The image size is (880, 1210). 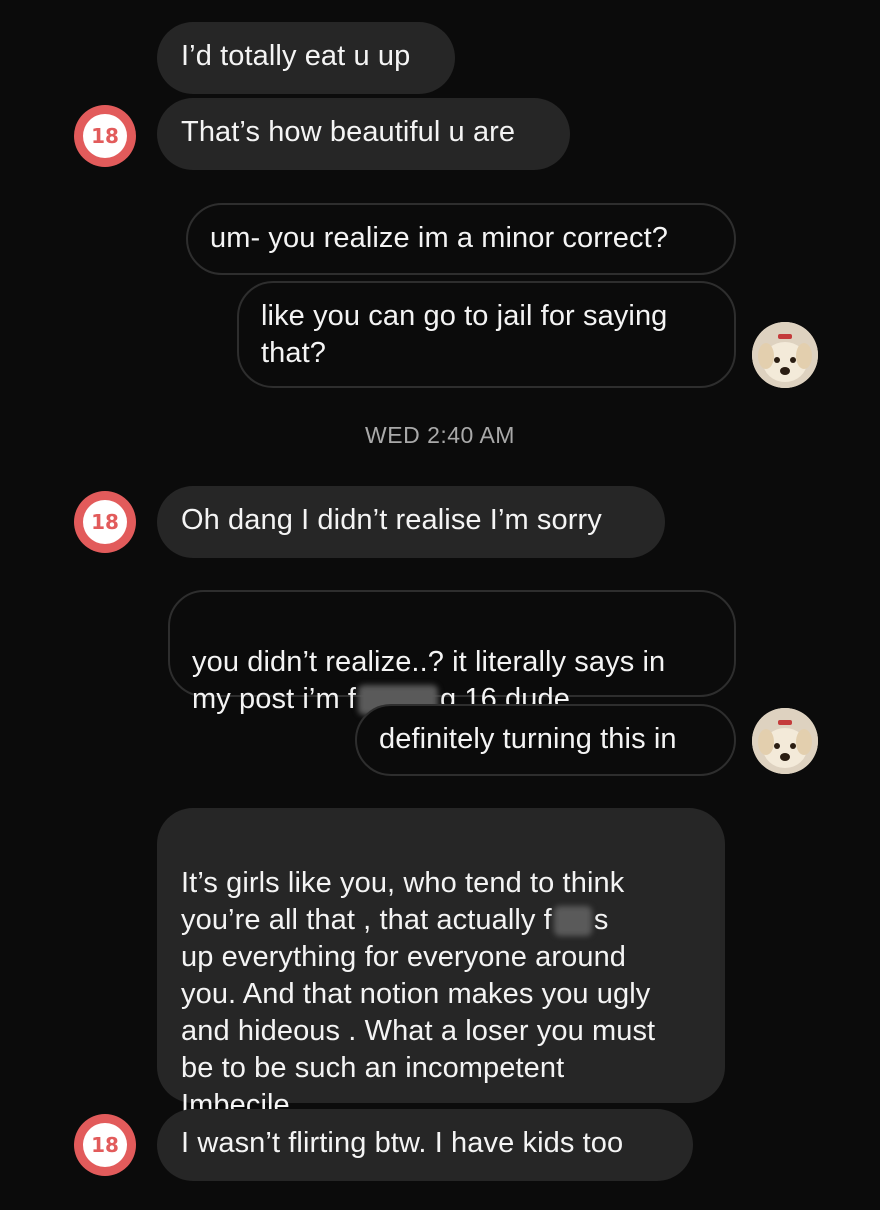 What do you see at coordinates (306, 58) in the screenshot?
I see `message-bubble-incoming: I’d totally eat u up` at bounding box center [306, 58].